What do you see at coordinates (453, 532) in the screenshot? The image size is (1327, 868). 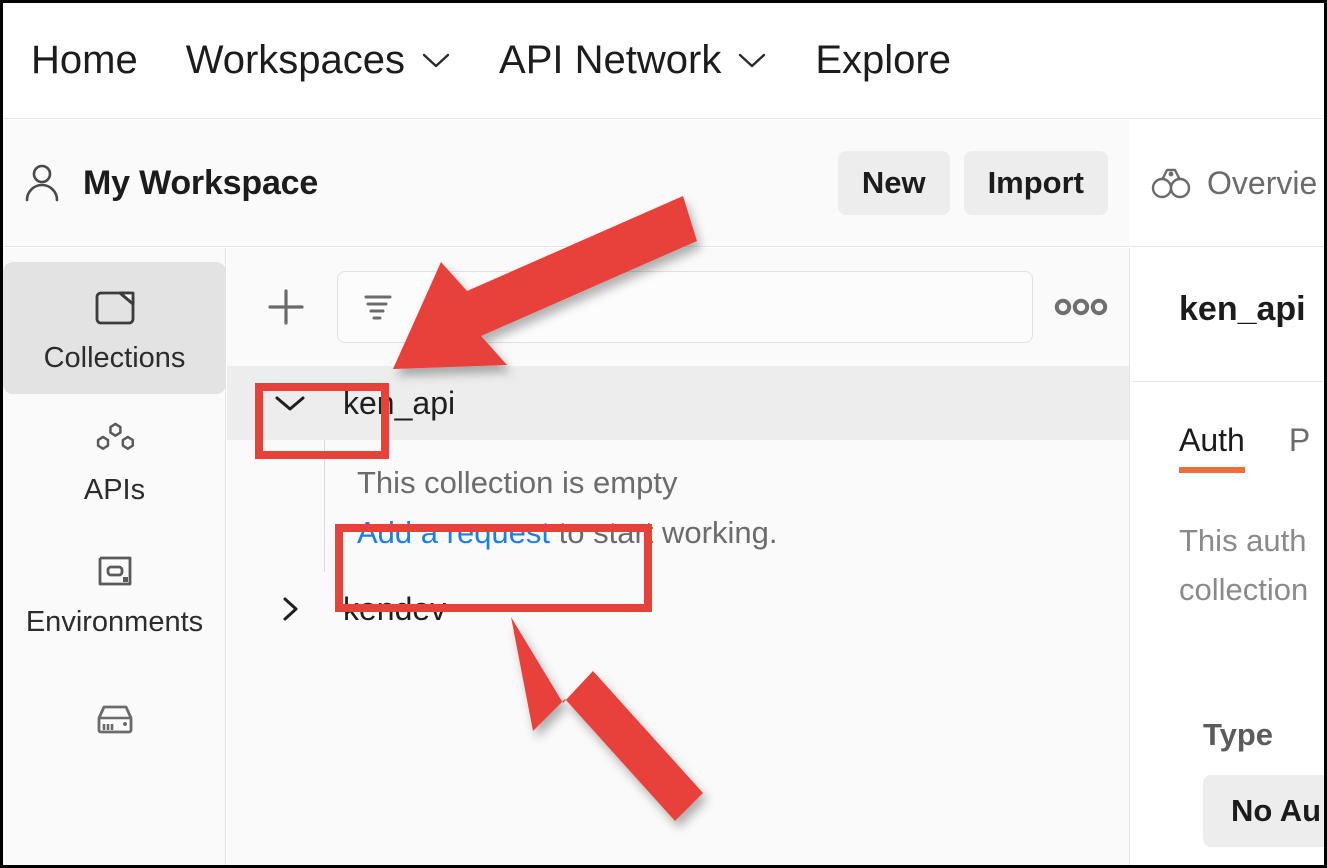 I see `add-a-request-link: Add a request` at bounding box center [453, 532].